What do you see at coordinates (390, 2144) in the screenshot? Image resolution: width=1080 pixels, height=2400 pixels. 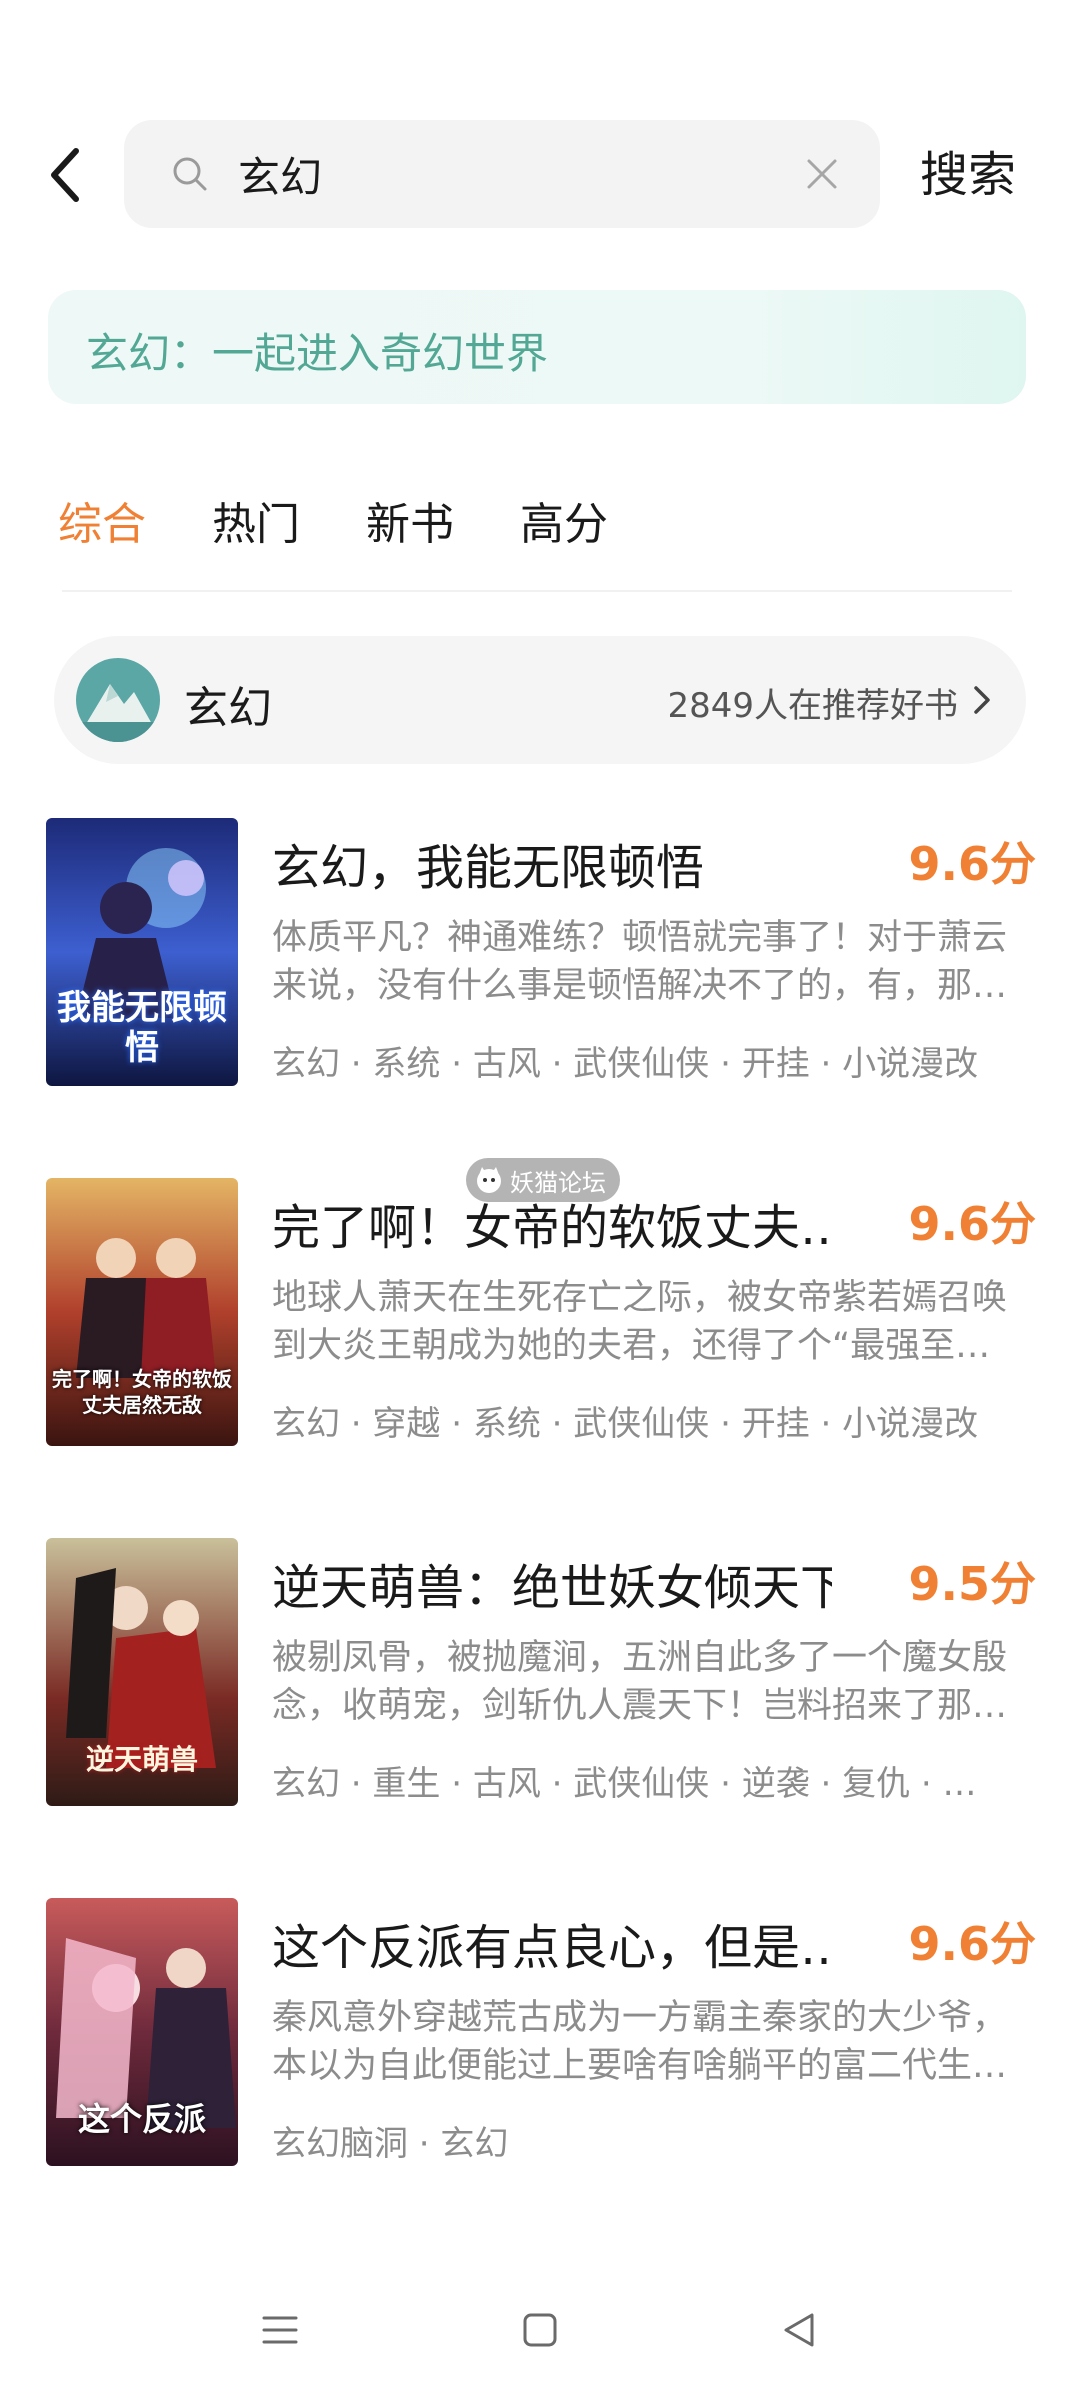 I see `book-tags: 玄幻脑洞 · 玄幻` at bounding box center [390, 2144].